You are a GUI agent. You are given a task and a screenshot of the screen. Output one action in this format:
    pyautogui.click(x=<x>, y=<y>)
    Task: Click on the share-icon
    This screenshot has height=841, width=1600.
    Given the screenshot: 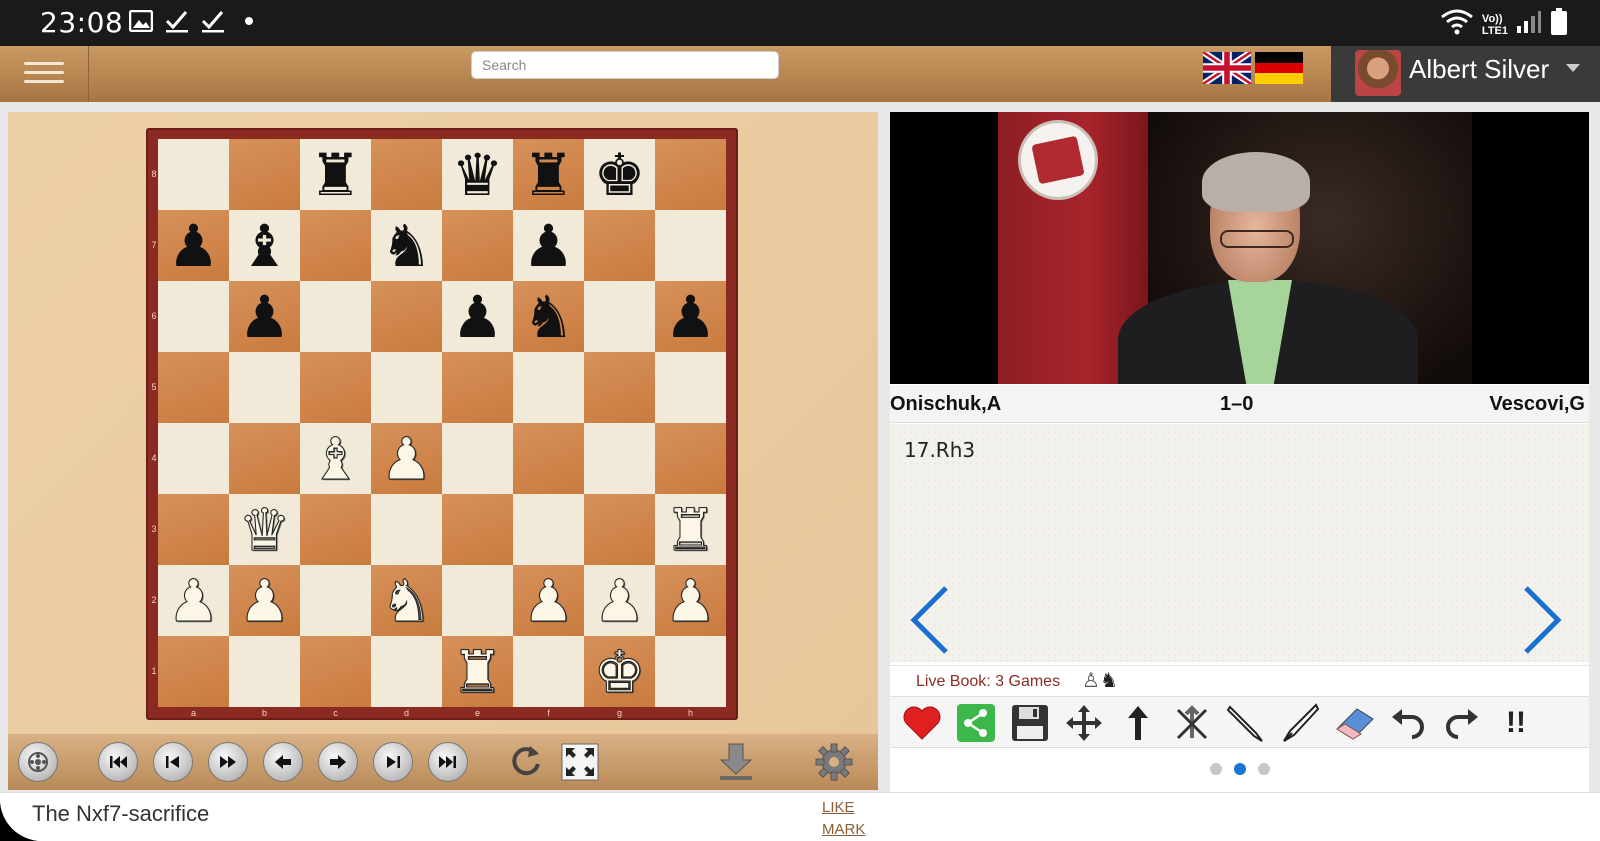 What is the action you would take?
    pyautogui.click(x=976, y=723)
    